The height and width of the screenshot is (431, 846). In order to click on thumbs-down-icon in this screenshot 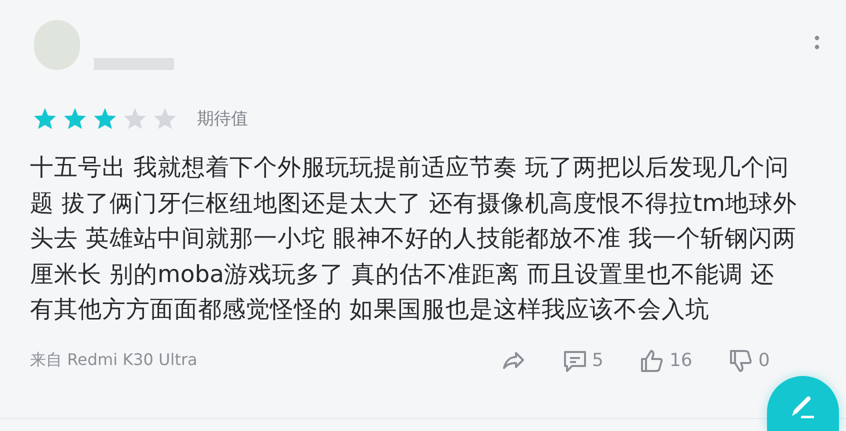, I will do `click(741, 361)`.